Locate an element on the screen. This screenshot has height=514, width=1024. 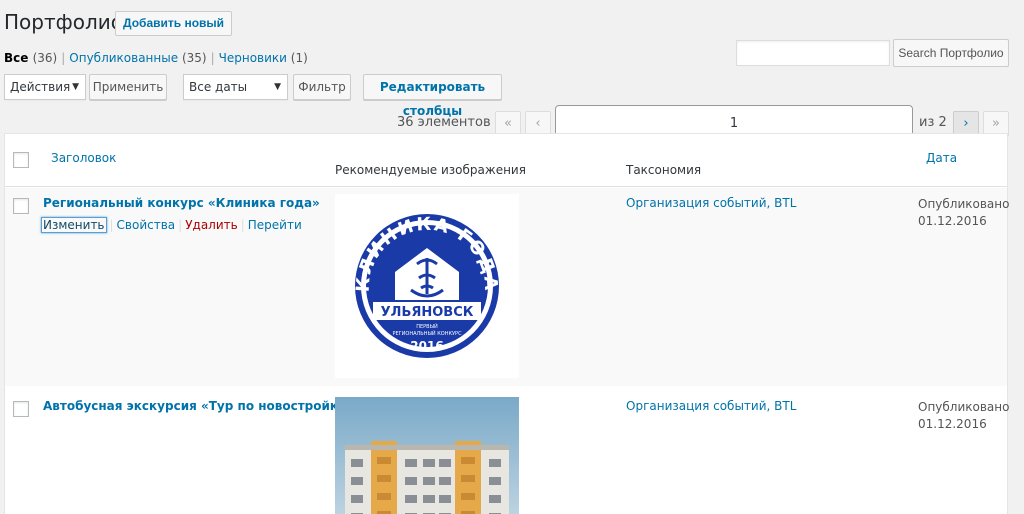
search-button: Search Портфолио is located at coordinates (951, 53).